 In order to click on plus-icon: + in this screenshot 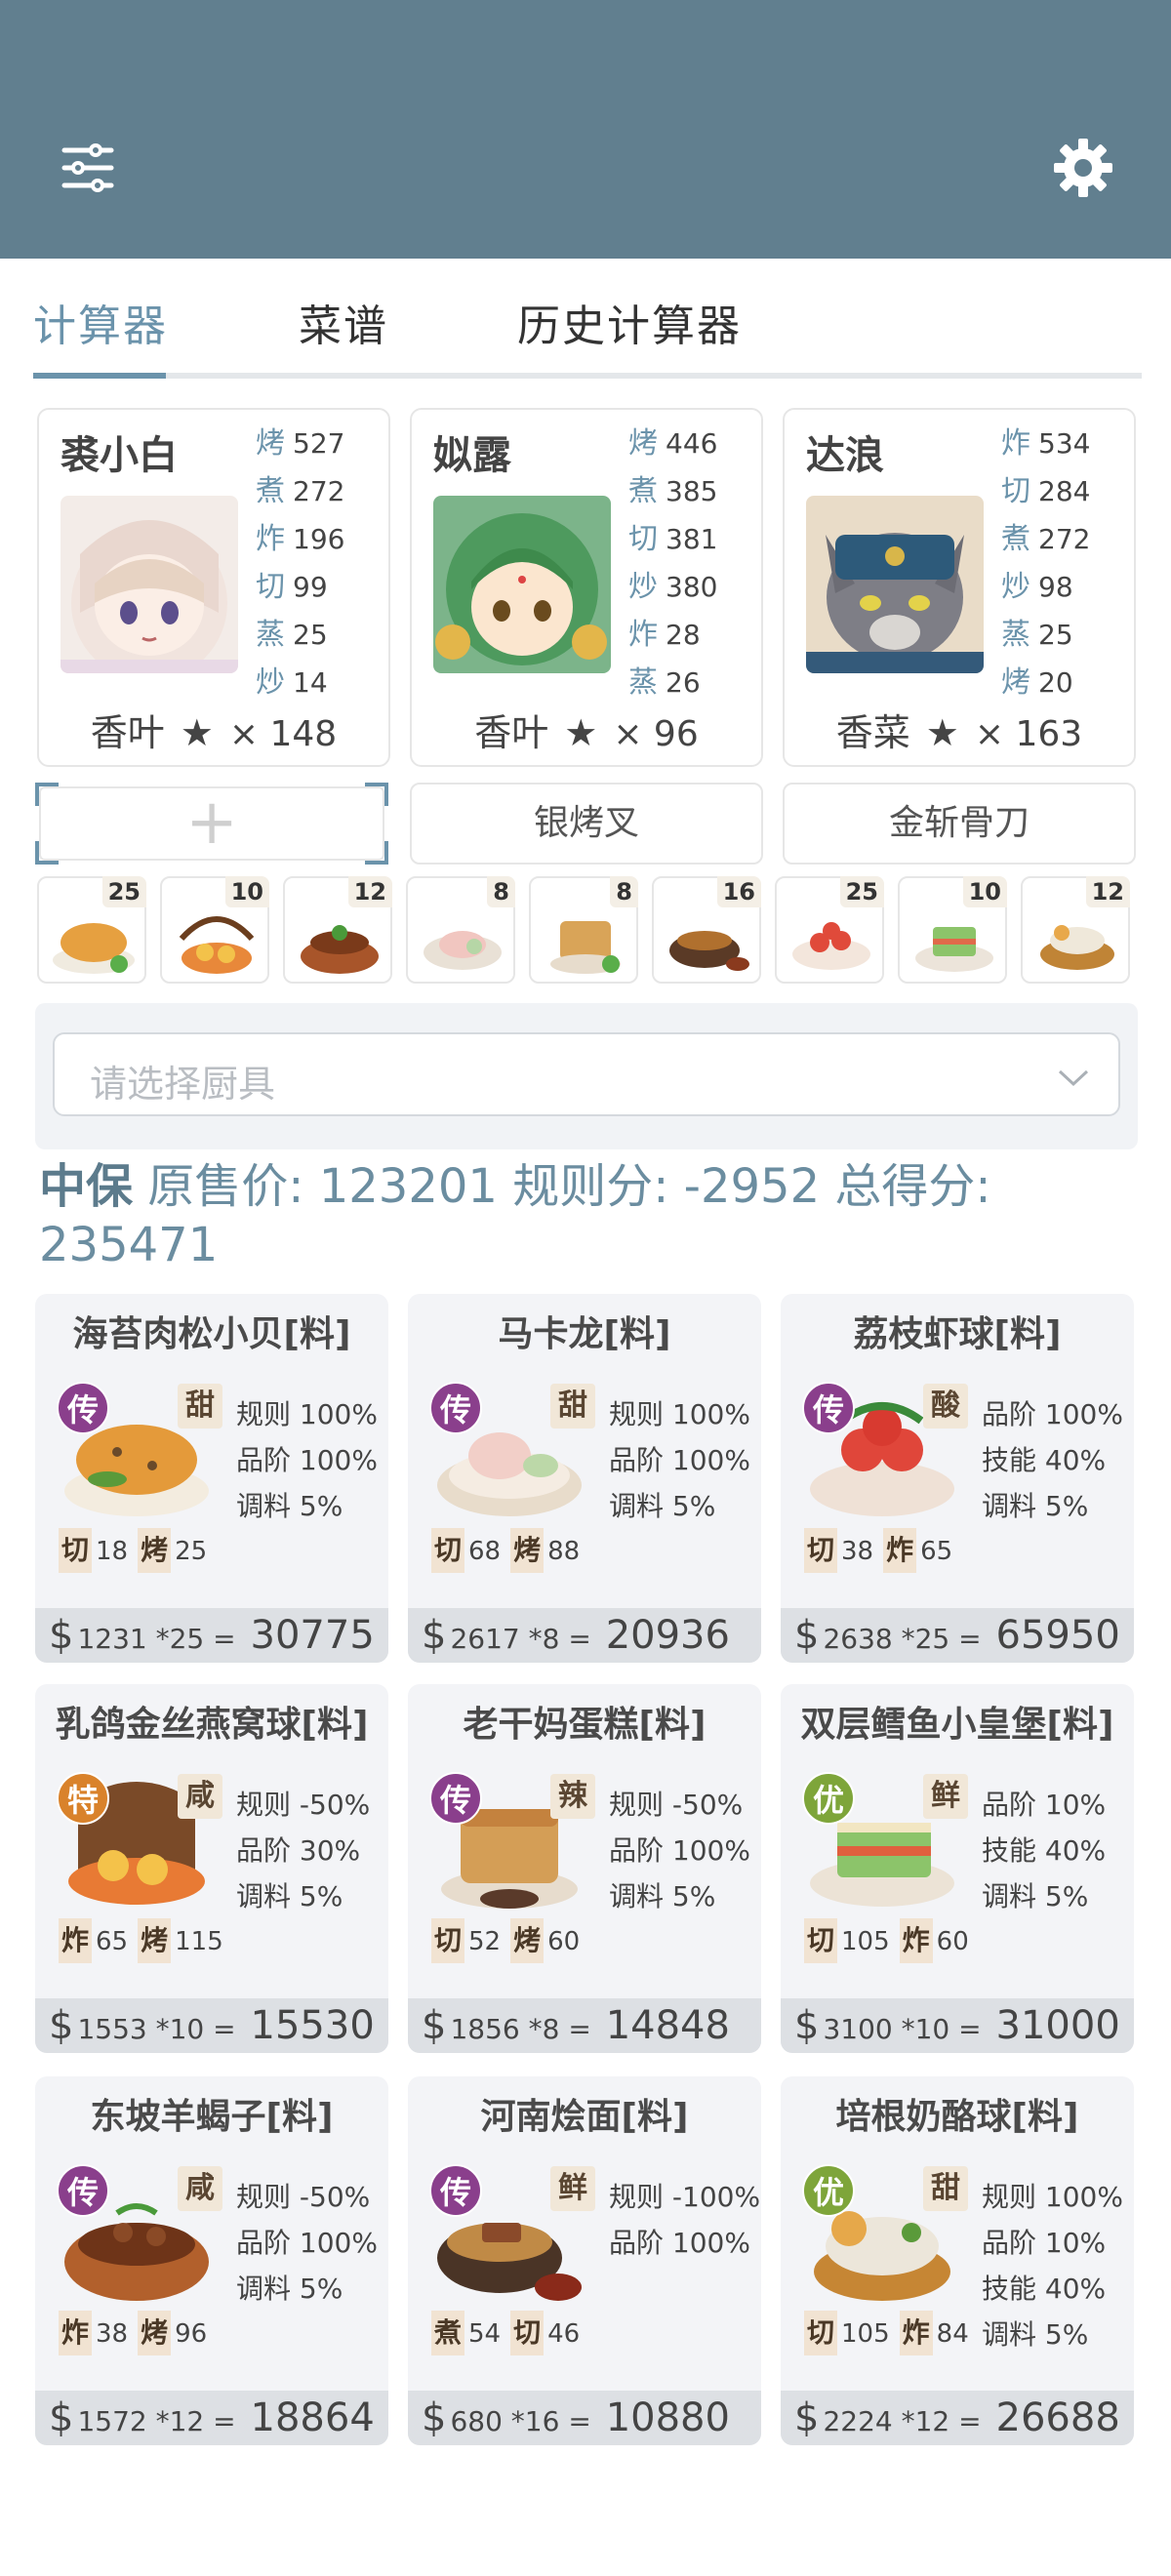, I will do `click(211, 822)`.